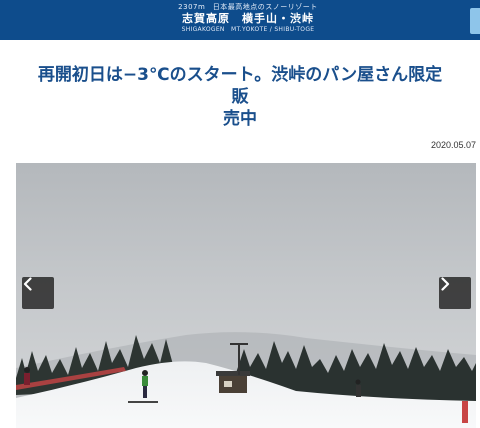  I want to click on logo-brand-en: SHIGAKOGEN MT.YOKOTE / SHIBU-TOGE, so click(248, 29).